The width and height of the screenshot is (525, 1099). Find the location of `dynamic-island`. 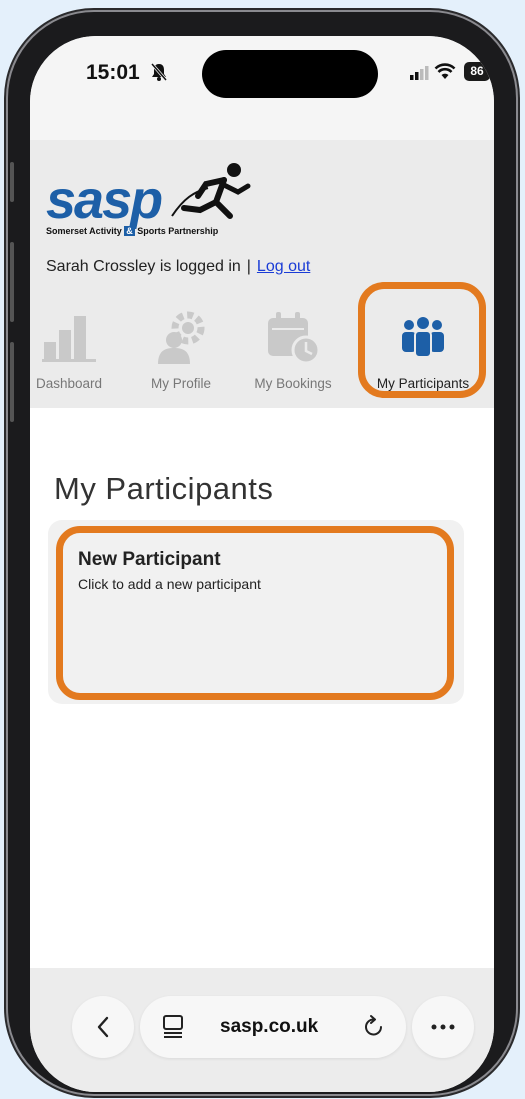

dynamic-island is located at coordinates (290, 74).